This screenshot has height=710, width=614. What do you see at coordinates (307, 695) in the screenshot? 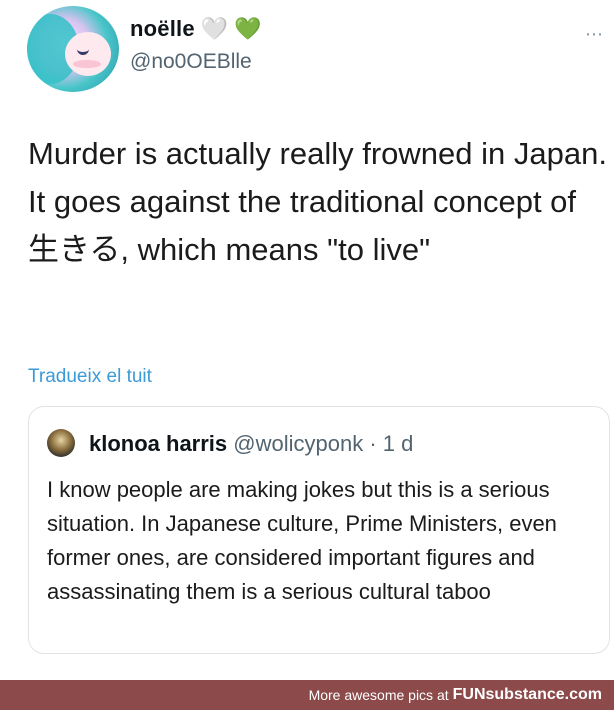
I see `watermark-footer: More awesome pics at FUNsubstance.com` at bounding box center [307, 695].